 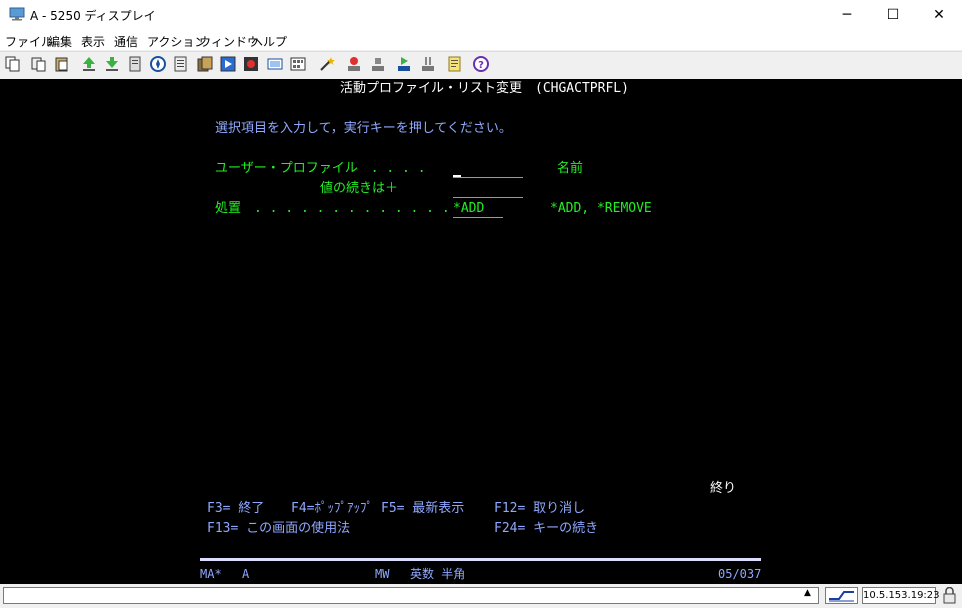 I want to click on menu-file: ファイル, so click(x=29, y=41).